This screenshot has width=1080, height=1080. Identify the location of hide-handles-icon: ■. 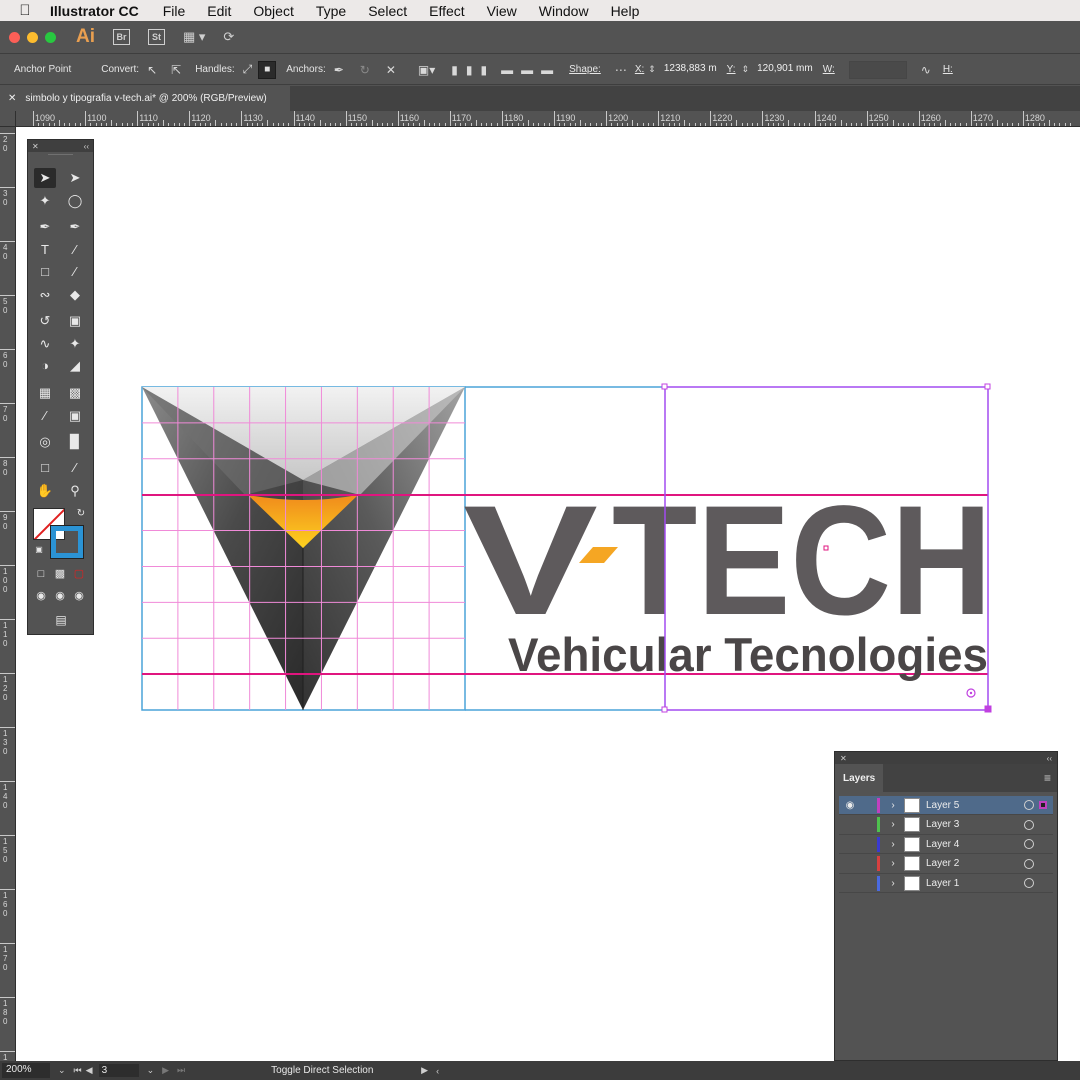
(267, 69).